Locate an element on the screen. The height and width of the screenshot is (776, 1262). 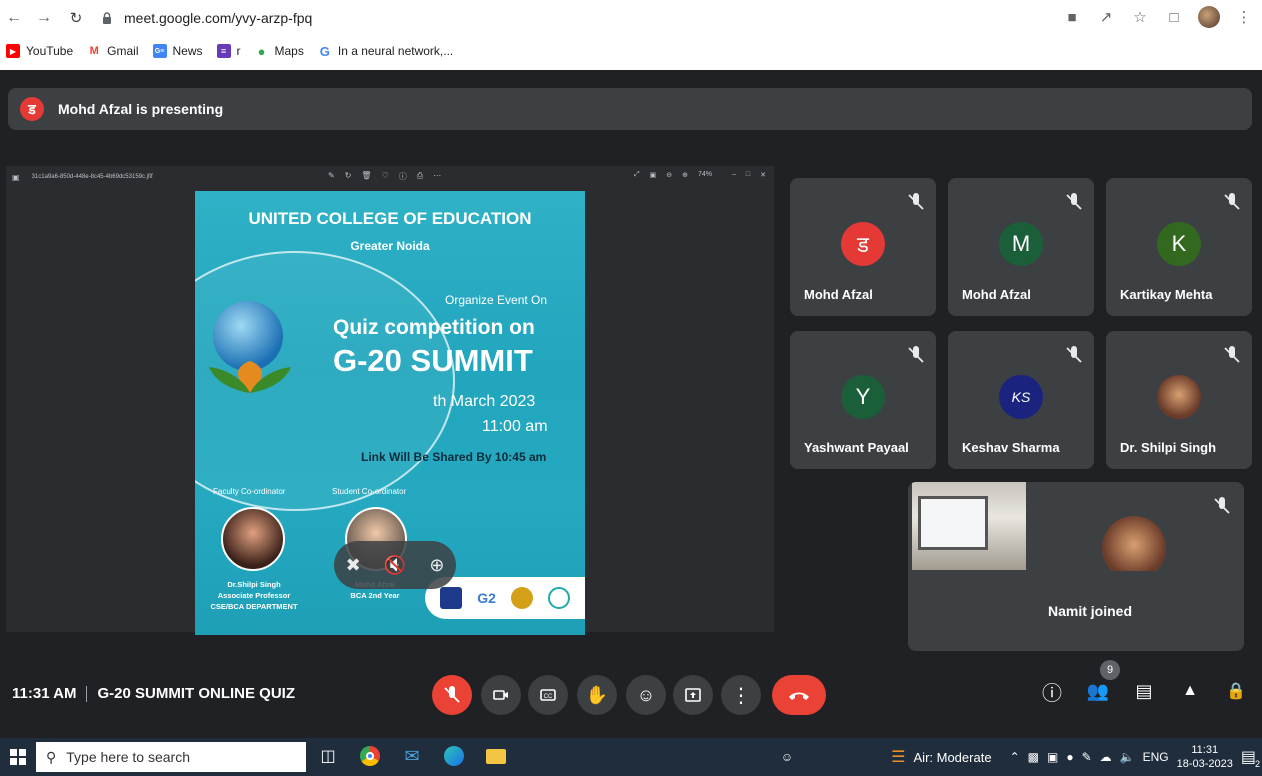
participant-tile: Dr. Shilpi Singh is located at coordinates (1179, 400).